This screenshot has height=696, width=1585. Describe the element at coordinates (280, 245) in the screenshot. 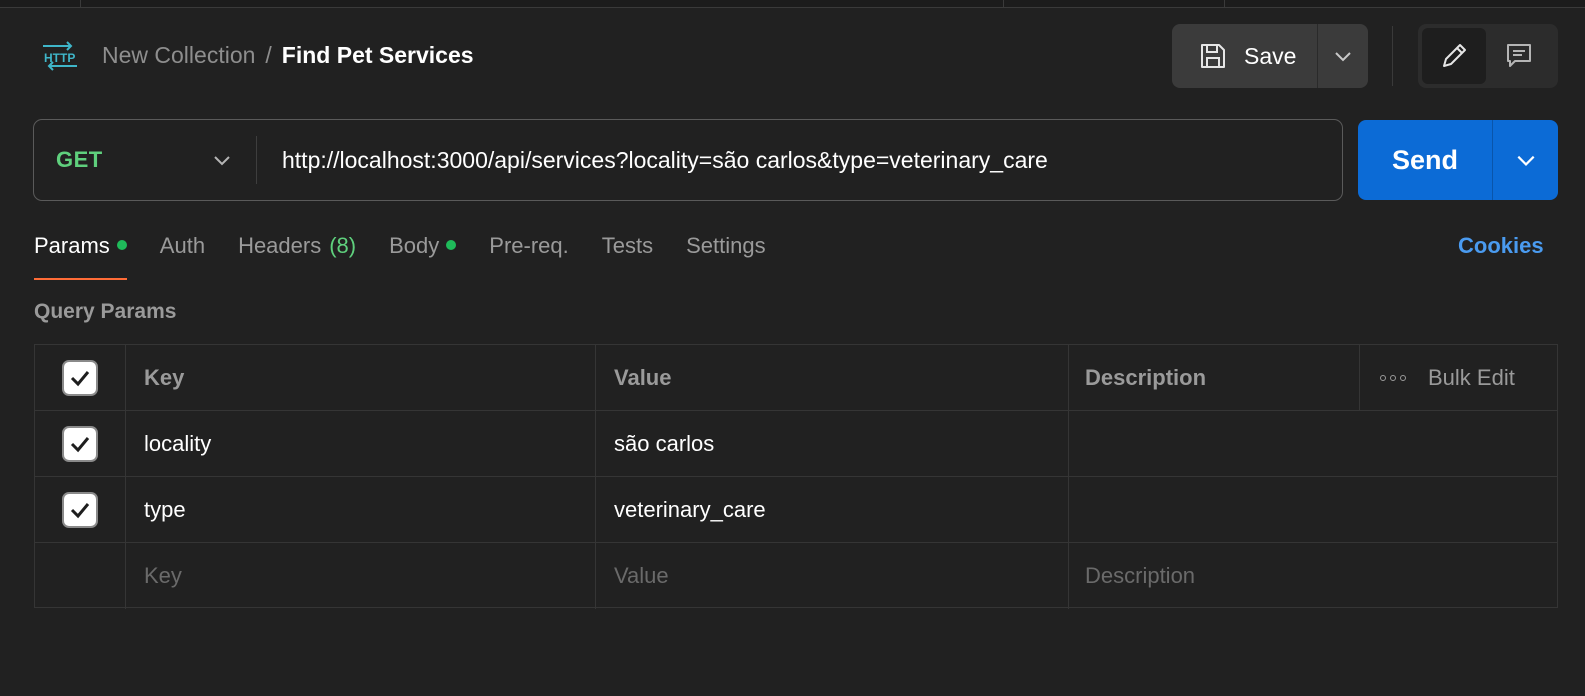

I see `tab-label: Headers` at that location.